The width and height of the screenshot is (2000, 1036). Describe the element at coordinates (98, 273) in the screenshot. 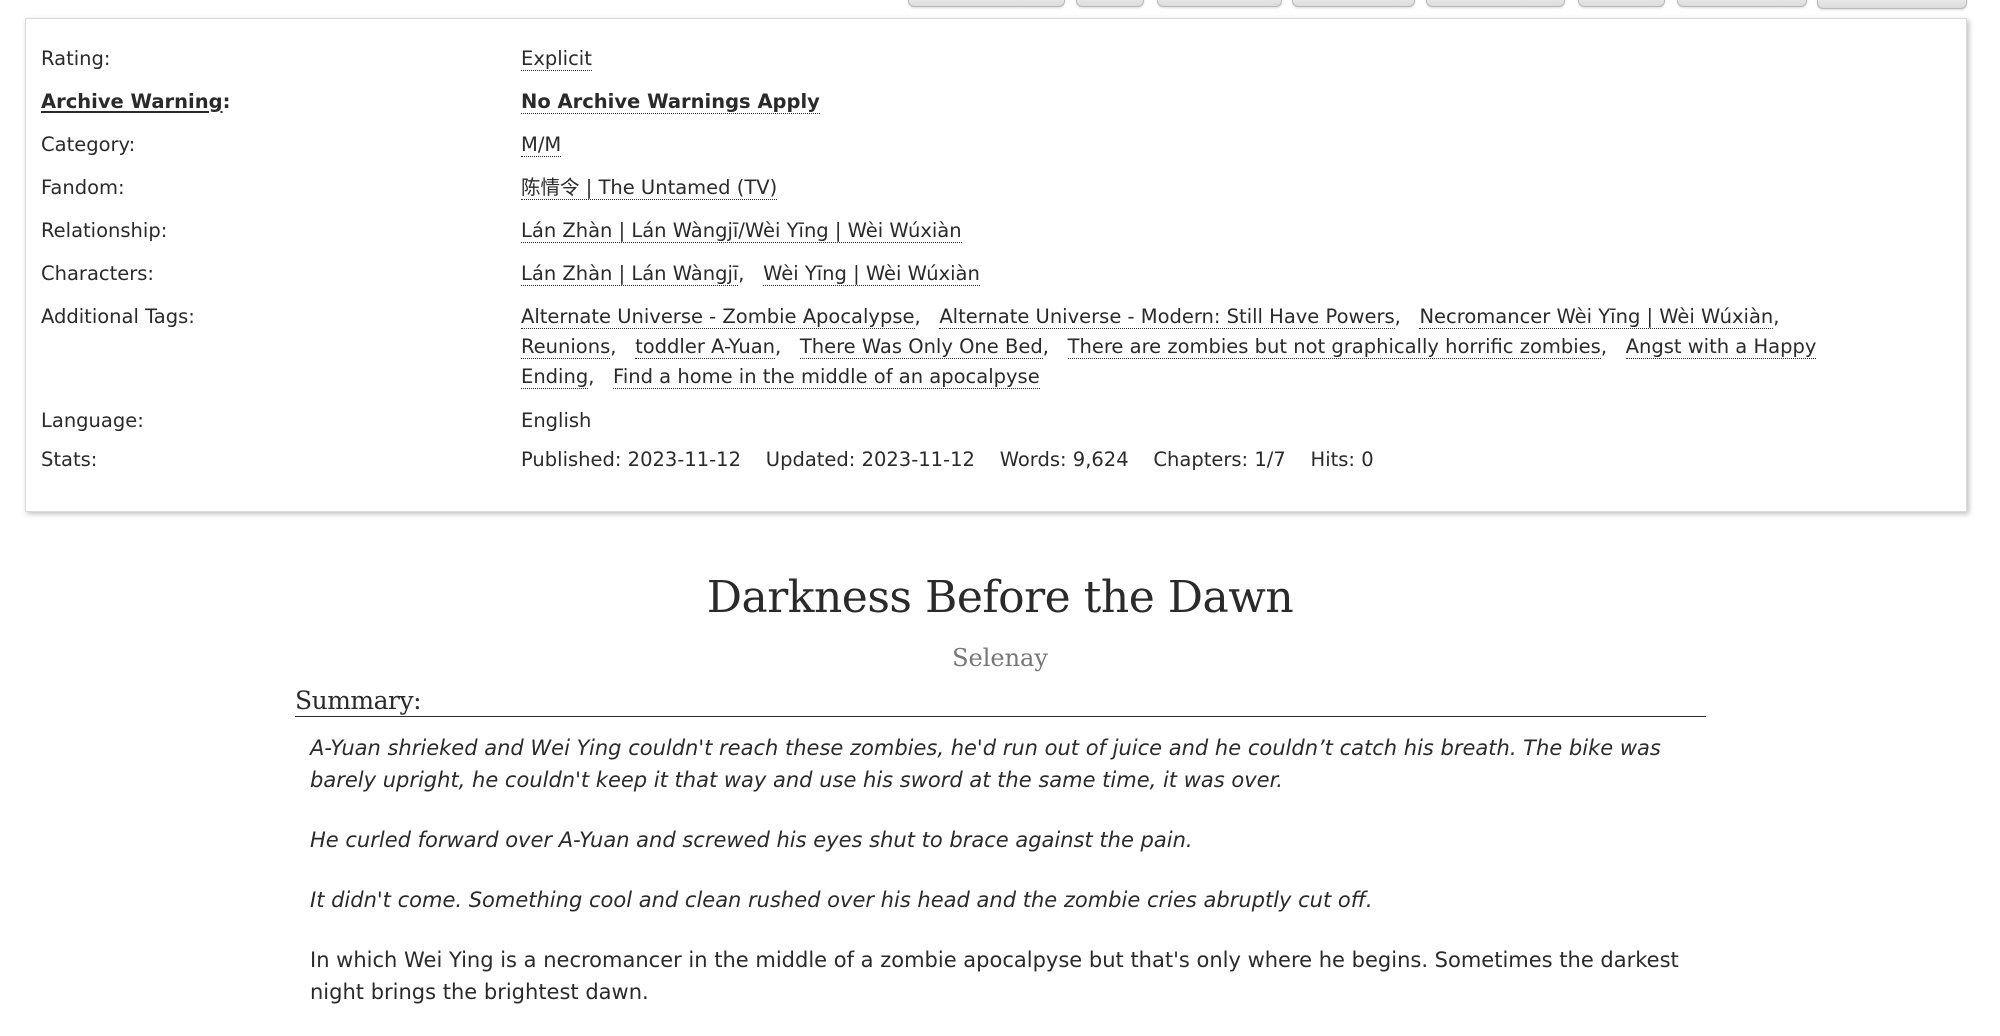

I see `characters-label: Characters:` at that location.